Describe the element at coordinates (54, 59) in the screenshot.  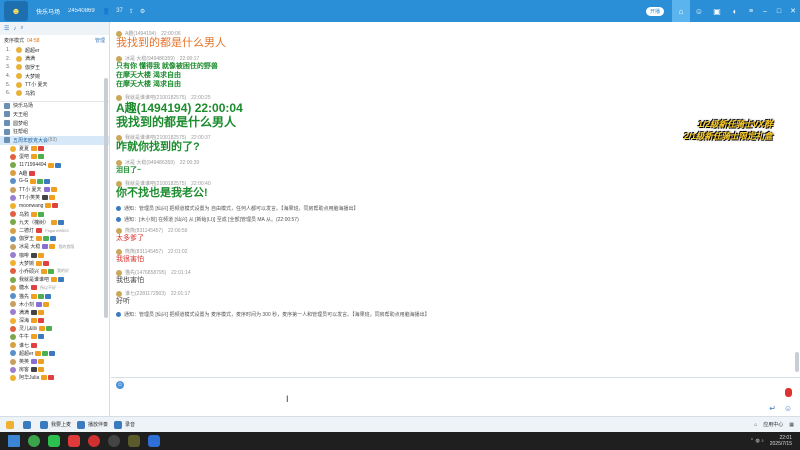
I see `queue-item: 2. 满满` at that location.